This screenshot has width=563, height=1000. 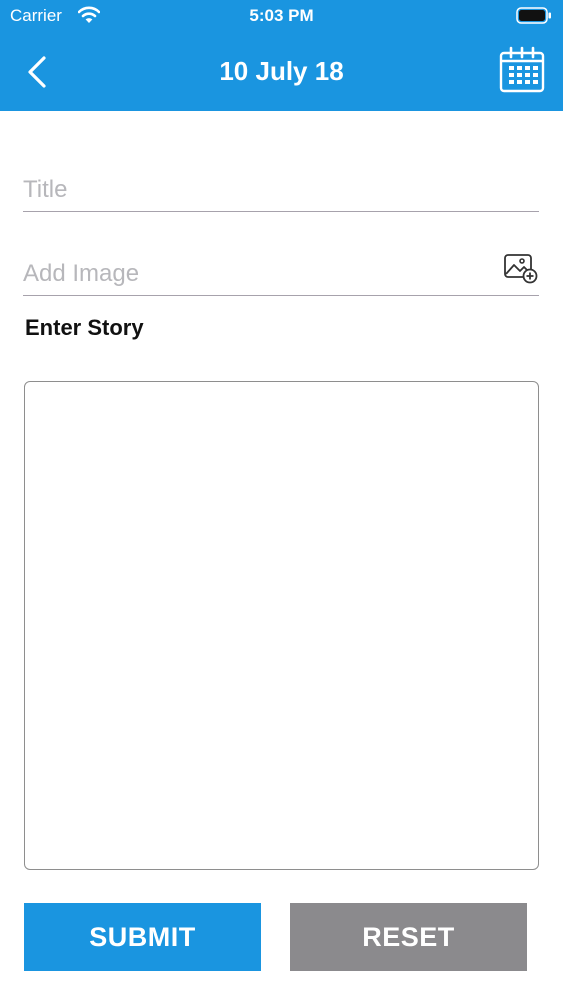 What do you see at coordinates (142, 937) in the screenshot?
I see `submit-button: SUBMIT` at bounding box center [142, 937].